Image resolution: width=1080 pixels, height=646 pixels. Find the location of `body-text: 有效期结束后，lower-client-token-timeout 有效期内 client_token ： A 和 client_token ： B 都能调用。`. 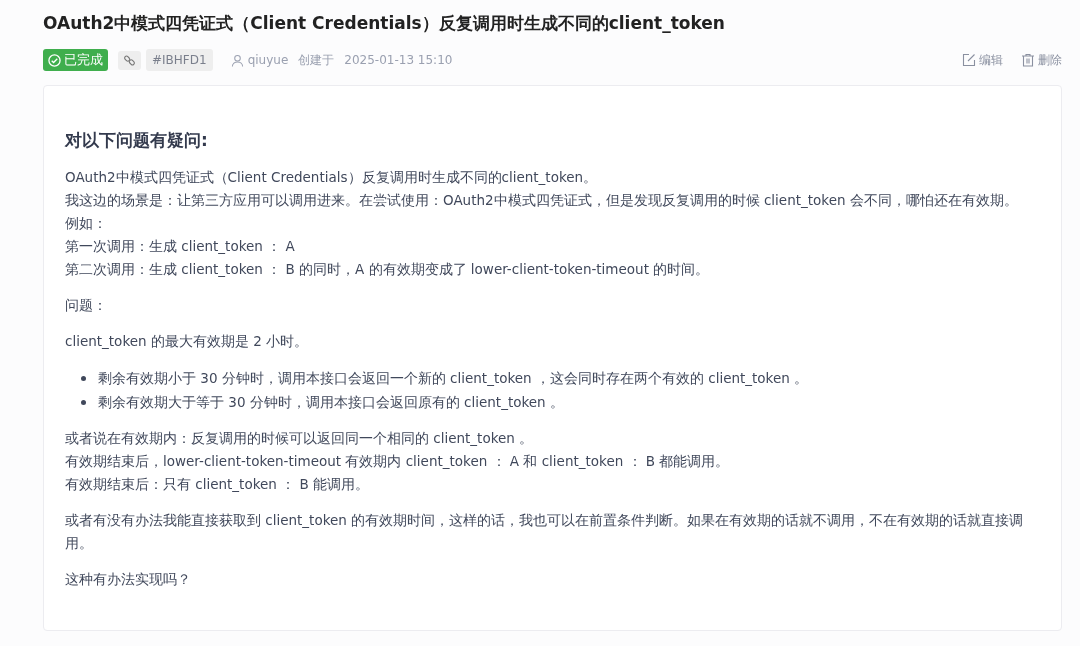

body-text: 有效期结束后，lower-client-token-timeout 有效期内 client_token ： A 和 client_token ： B 都能调用。 is located at coordinates (398, 461).